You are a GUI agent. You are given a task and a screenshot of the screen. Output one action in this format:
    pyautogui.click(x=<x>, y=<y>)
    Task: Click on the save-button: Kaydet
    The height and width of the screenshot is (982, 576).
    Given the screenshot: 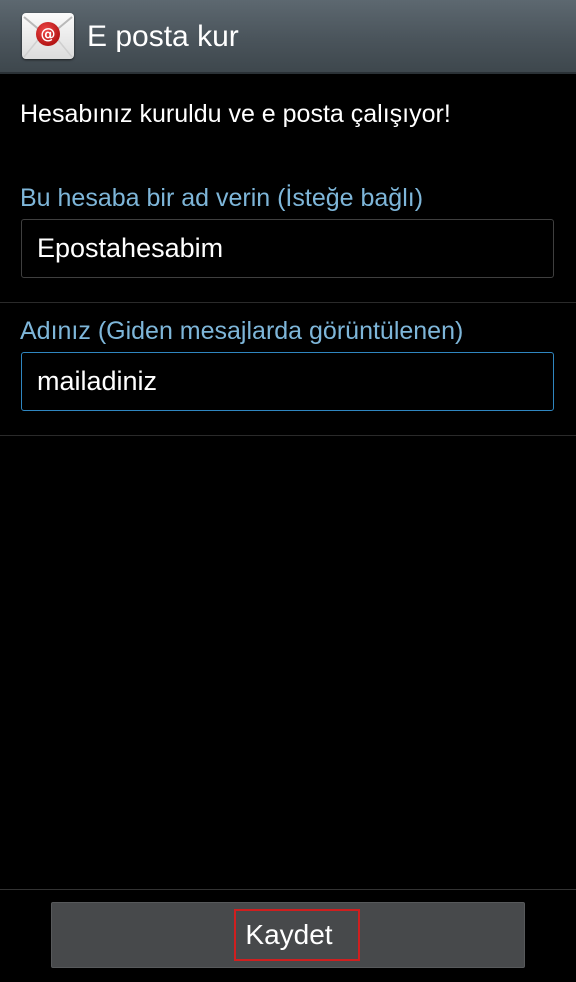 What is the action you would take?
    pyautogui.click(x=288, y=935)
    